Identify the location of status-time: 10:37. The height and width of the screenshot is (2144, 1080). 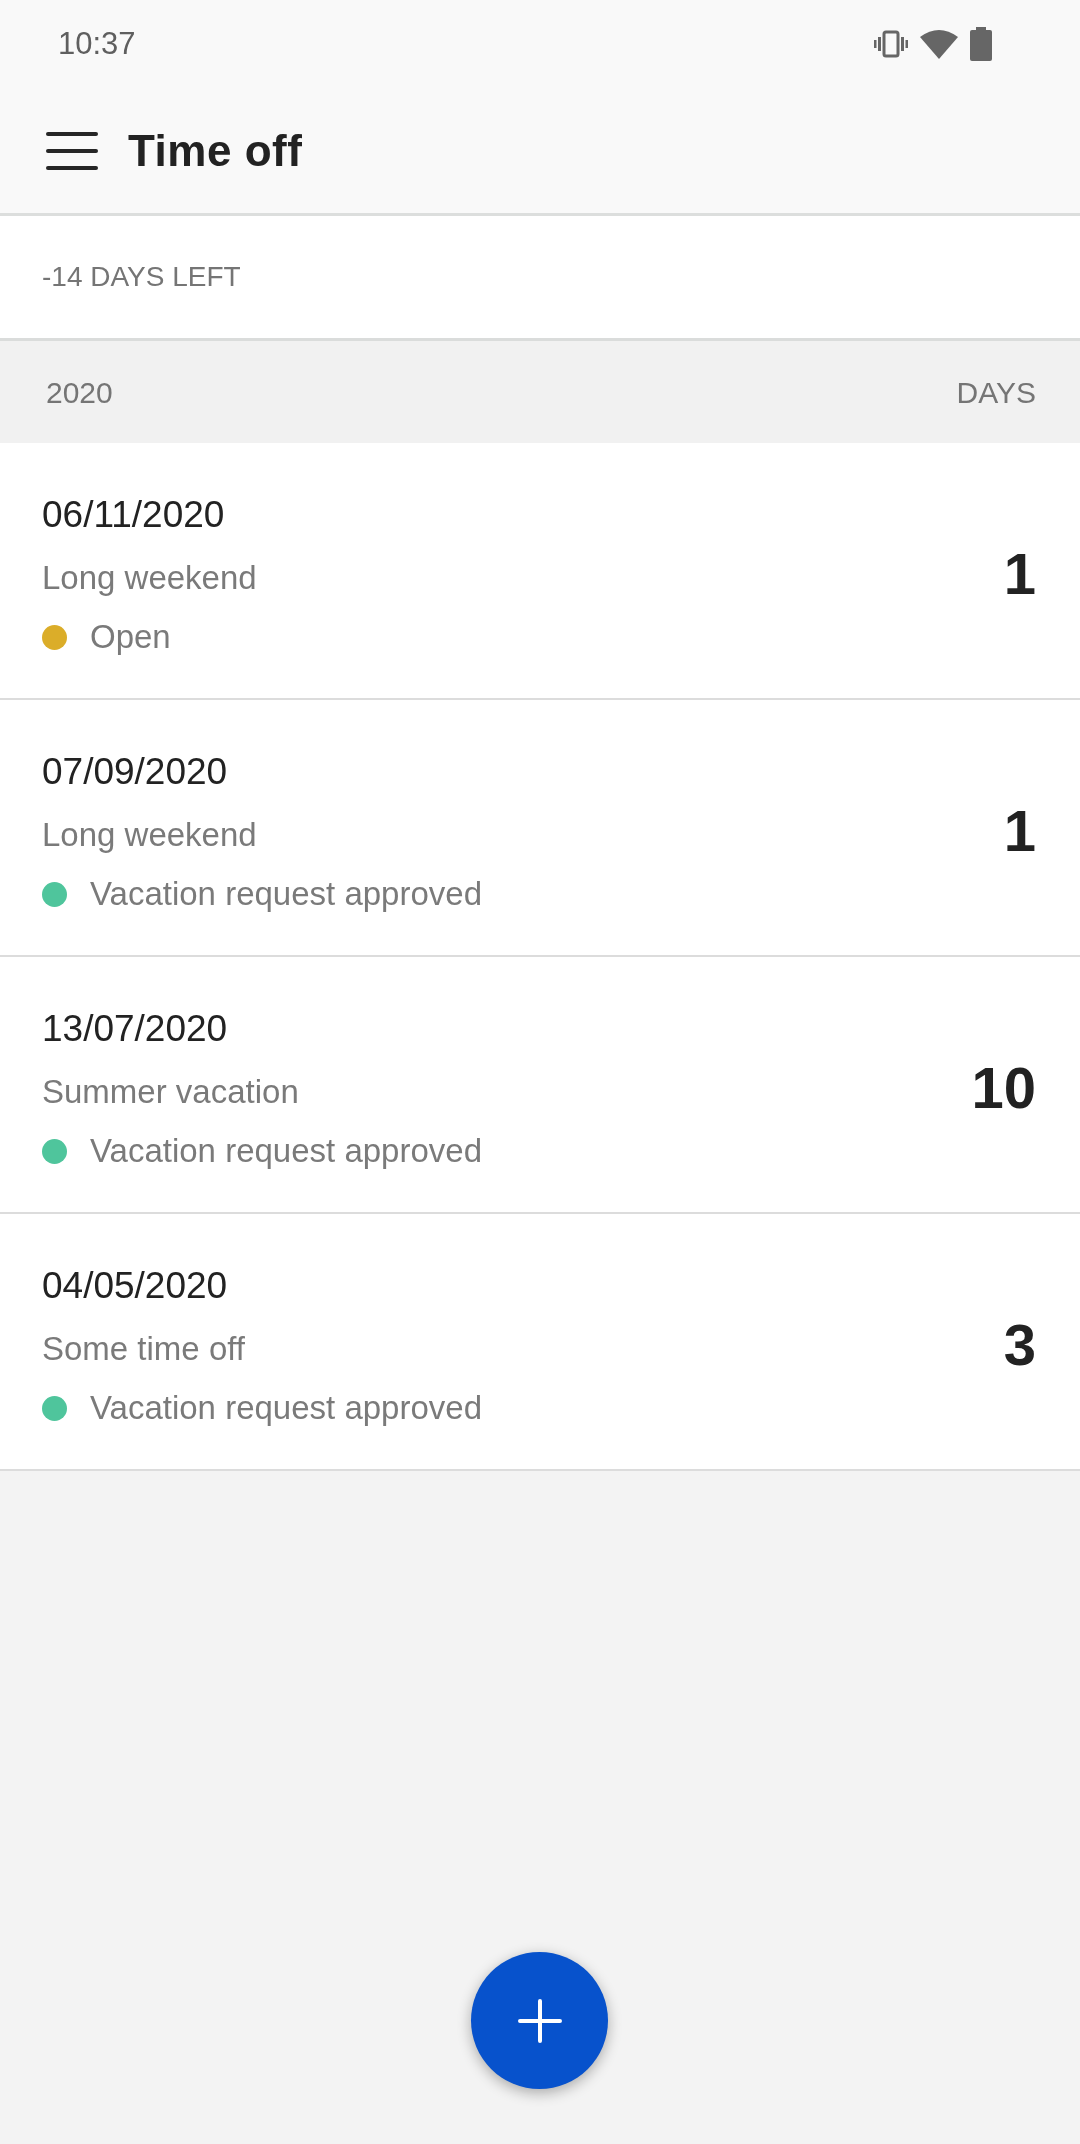
(97, 43).